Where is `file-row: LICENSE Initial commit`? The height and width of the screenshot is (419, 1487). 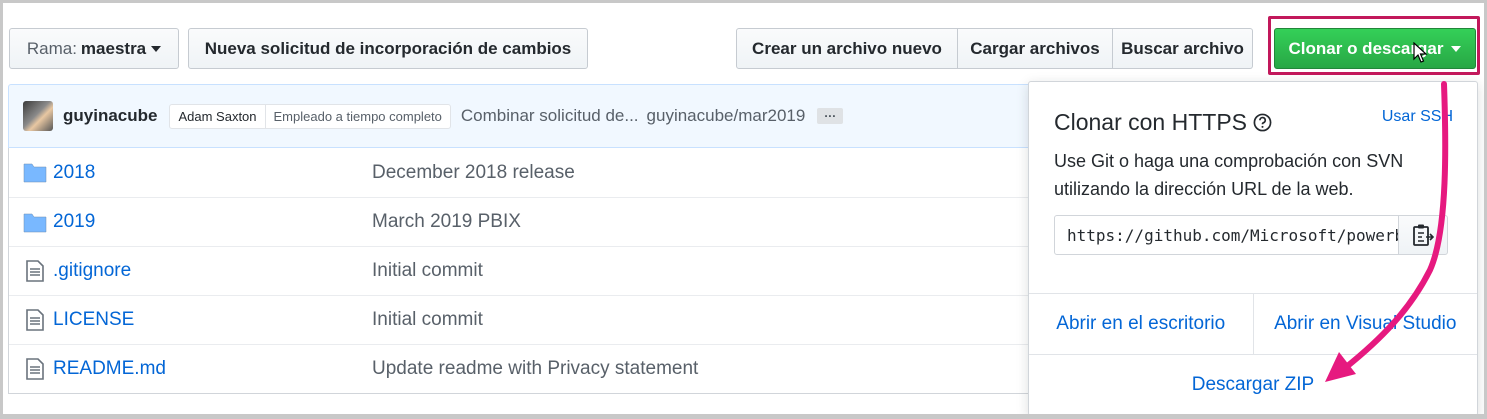 file-row: LICENSE Initial commit is located at coordinates (543, 319).